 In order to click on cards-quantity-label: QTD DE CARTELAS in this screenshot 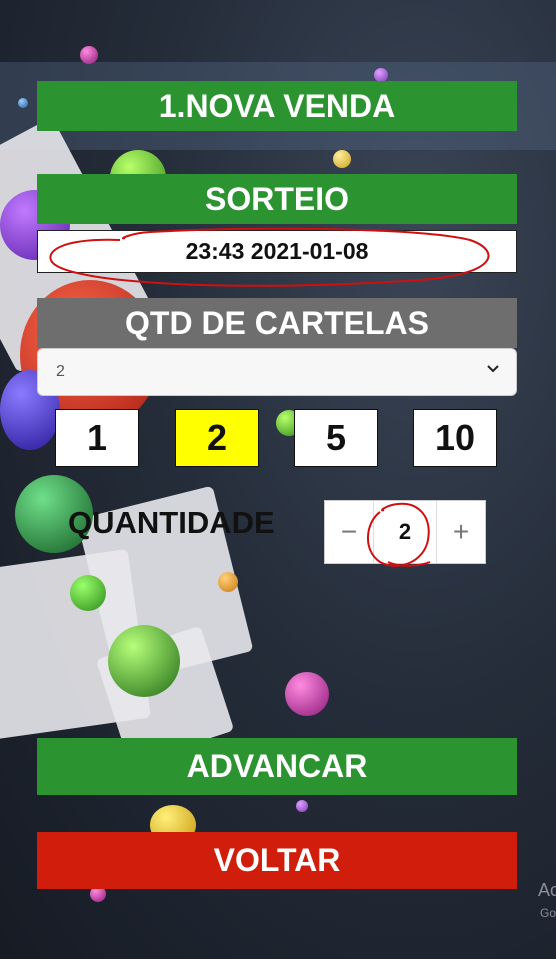, I will do `click(277, 323)`.